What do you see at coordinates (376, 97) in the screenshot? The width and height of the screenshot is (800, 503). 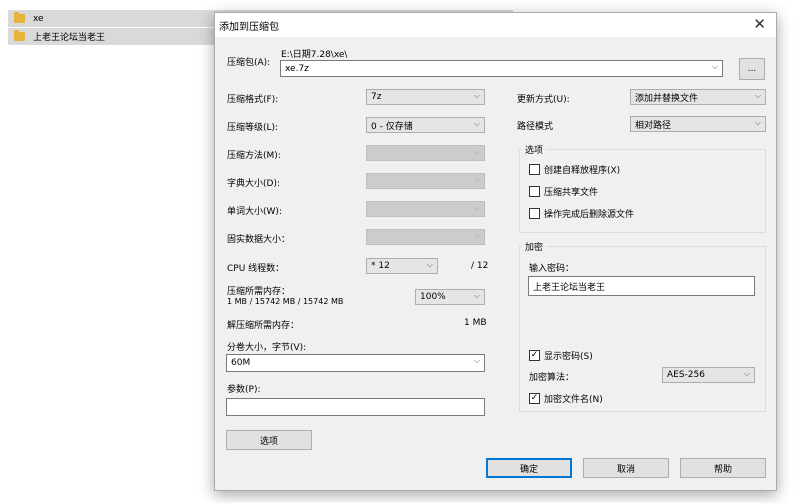 I see `format-value: 7z` at bounding box center [376, 97].